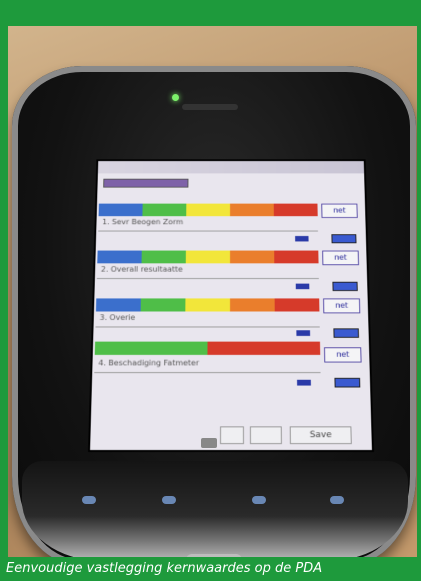 The image size is (421, 581). I want to click on net-button-4: net, so click(343, 355).